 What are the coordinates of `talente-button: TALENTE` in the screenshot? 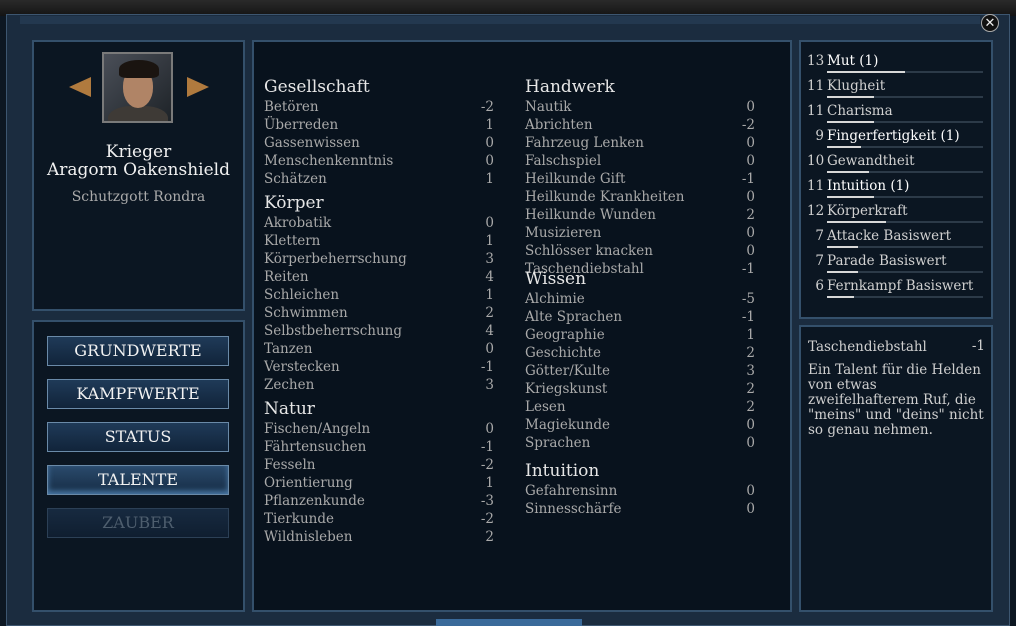 It's located at (138, 480).